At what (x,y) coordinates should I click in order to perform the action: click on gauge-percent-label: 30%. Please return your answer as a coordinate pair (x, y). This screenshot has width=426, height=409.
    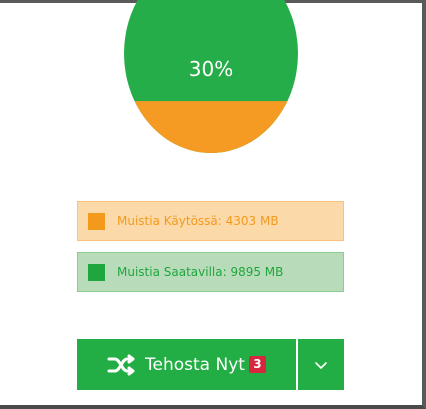
    Looking at the image, I should click on (211, 69).